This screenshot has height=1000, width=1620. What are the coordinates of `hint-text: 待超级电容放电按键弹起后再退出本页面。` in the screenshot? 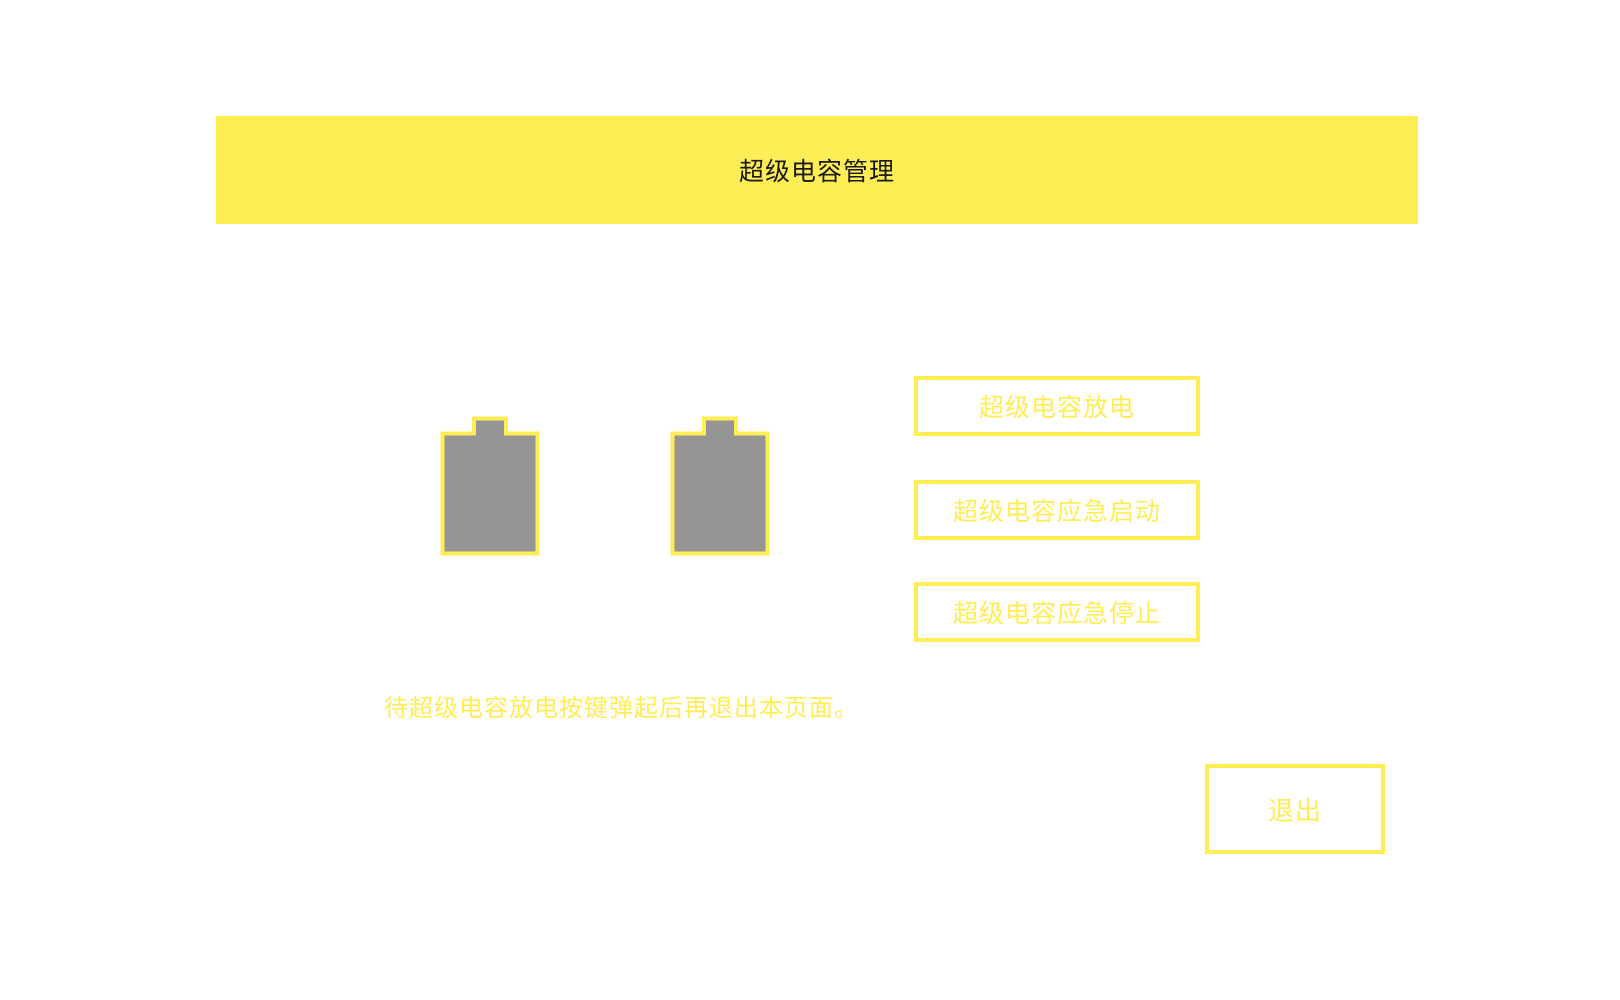 It's located at (621, 708).